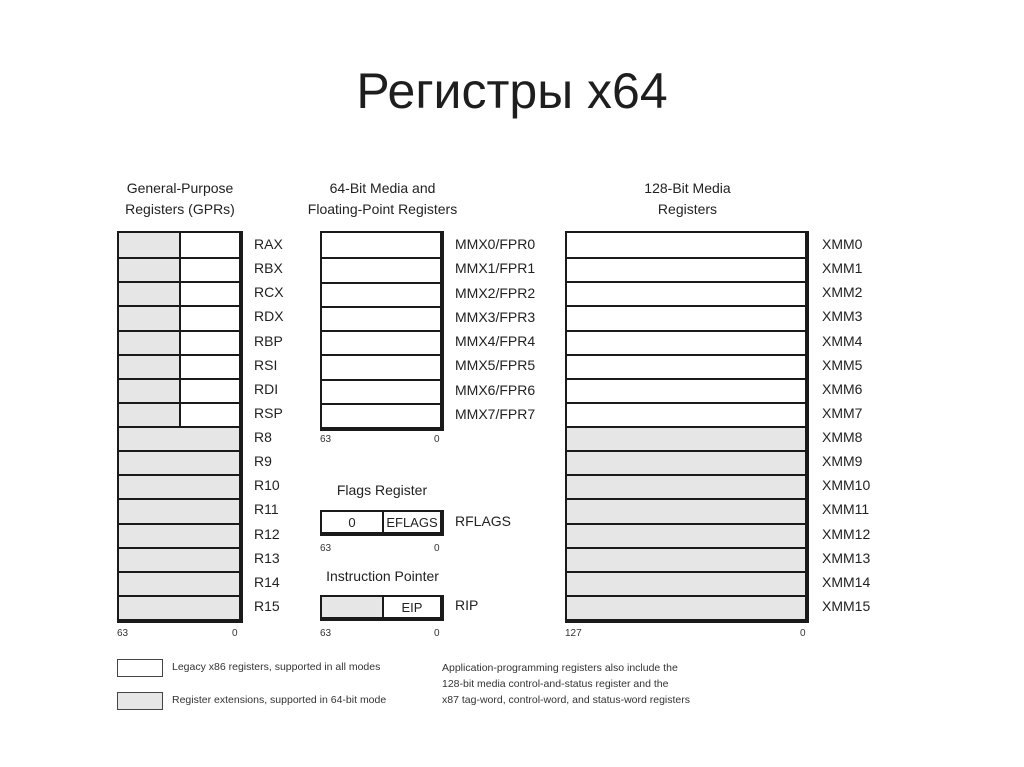 This screenshot has width=1024, height=767. I want to click on register-row-xmm12, so click(686, 534).